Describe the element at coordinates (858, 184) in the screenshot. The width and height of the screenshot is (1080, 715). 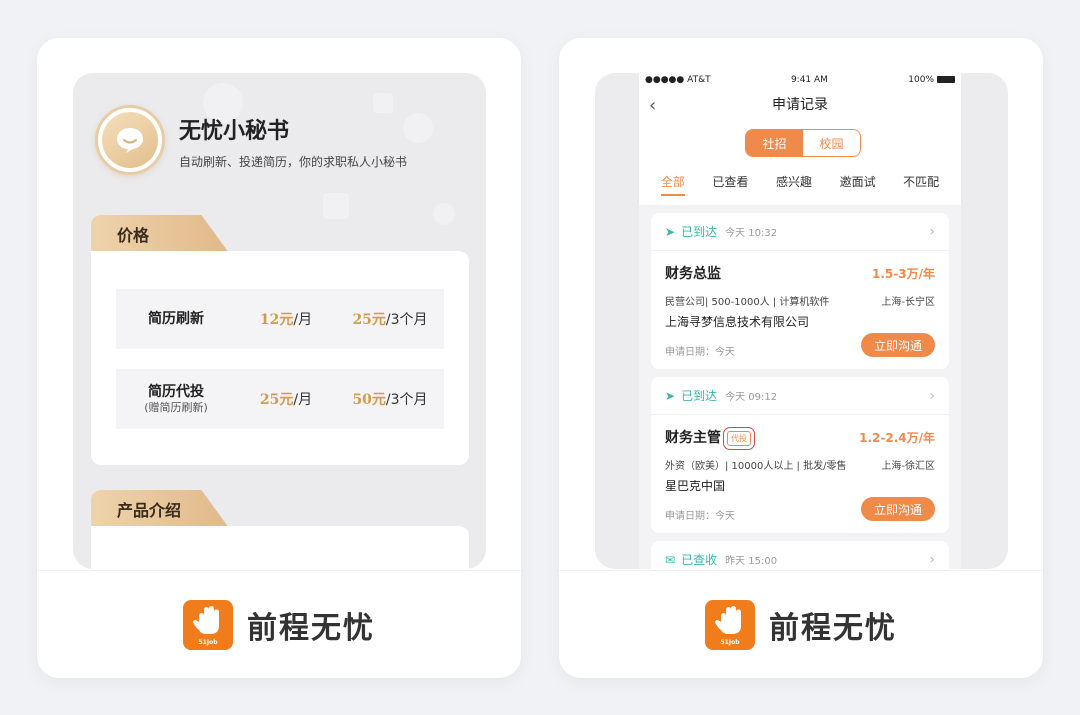
I see `tab-interview: 邀面试` at that location.